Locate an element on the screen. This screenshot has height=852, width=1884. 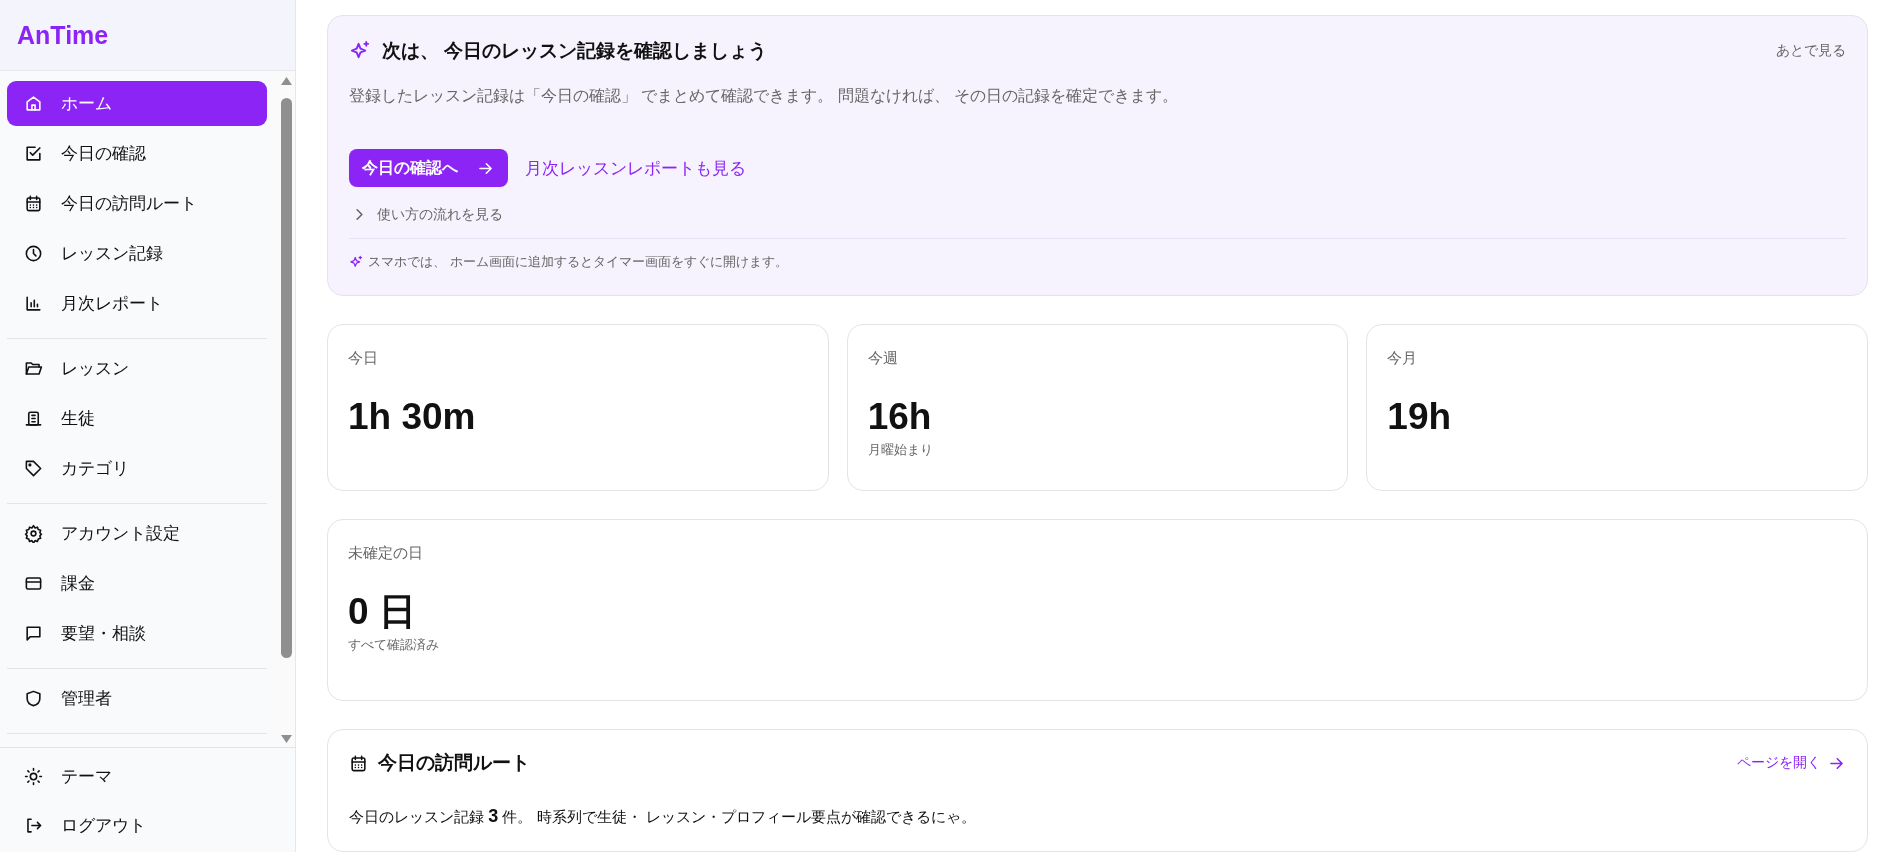
clock-icon is located at coordinates (33, 253).